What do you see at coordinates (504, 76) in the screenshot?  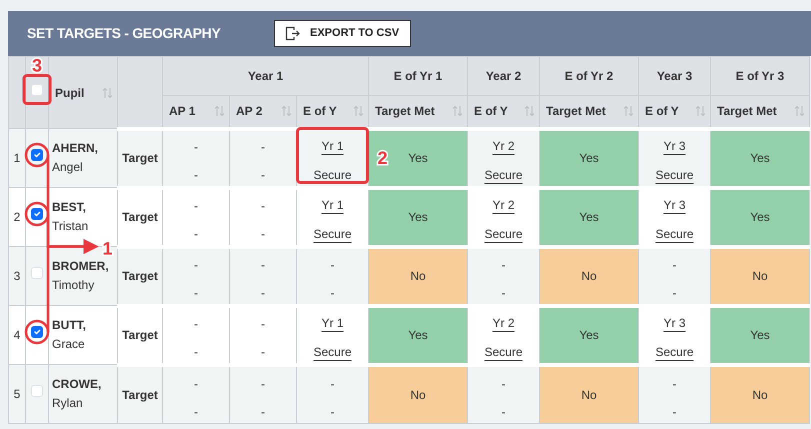 I see `column-group-header: Year 2` at bounding box center [504, 76].